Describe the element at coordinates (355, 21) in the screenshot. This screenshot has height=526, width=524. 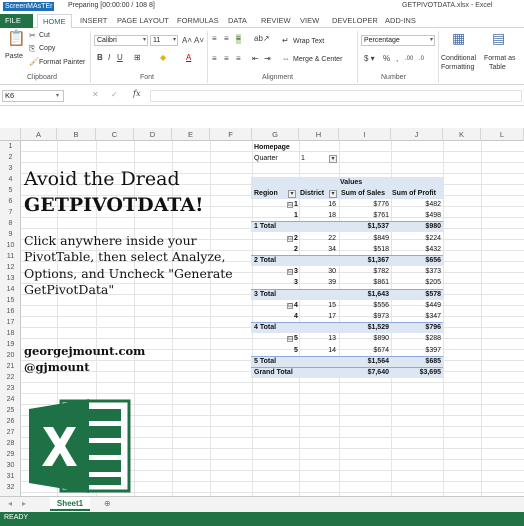
I see `tab-developer: DEVELOPER` at that location.